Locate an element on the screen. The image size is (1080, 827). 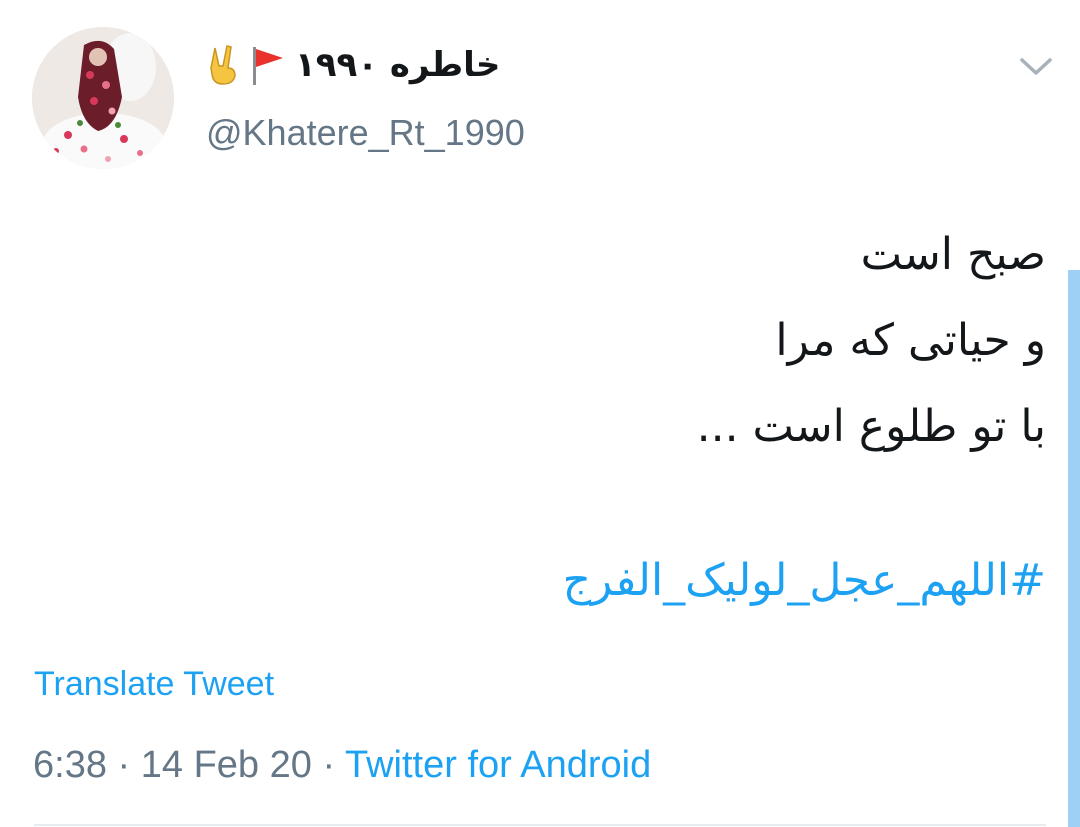
tweet-time: 6:38 is located at coordinates (70, 765).